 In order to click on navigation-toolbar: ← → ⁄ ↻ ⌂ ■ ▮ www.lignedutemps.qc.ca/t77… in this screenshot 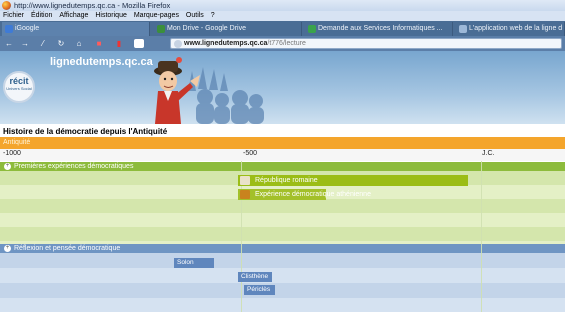, I will do `click(282, 43)`.